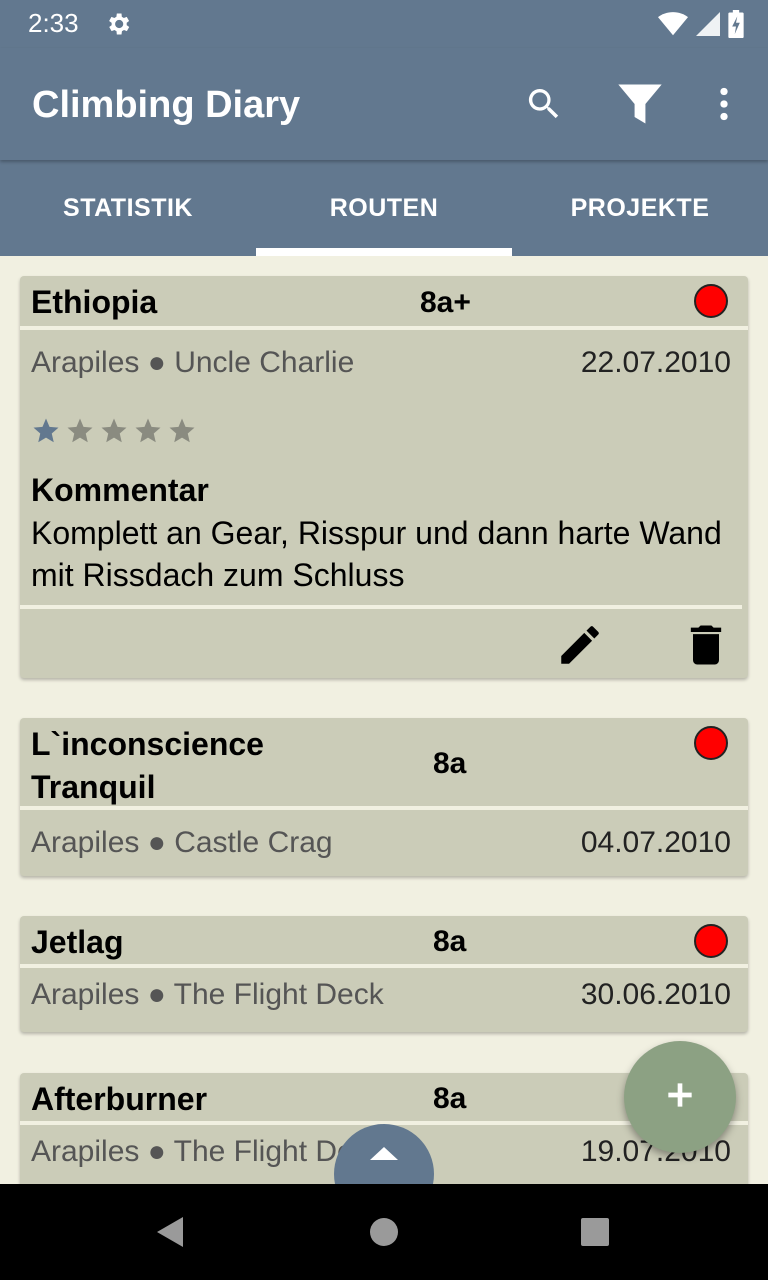 The image size is (768, 1280). I want to click on battery-icon, so click(736, 26).